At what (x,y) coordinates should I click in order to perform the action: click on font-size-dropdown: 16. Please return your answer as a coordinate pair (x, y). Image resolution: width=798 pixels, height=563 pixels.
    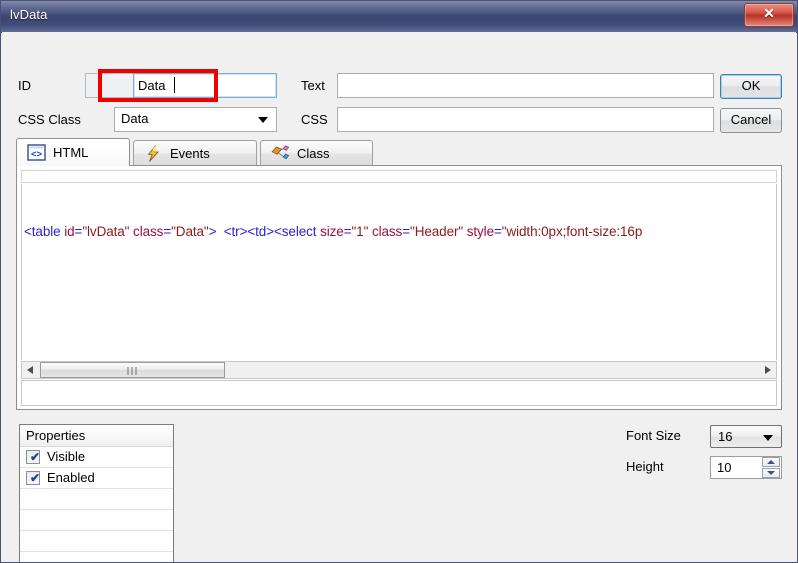
    Looking at the image, I should click on (746, 436).